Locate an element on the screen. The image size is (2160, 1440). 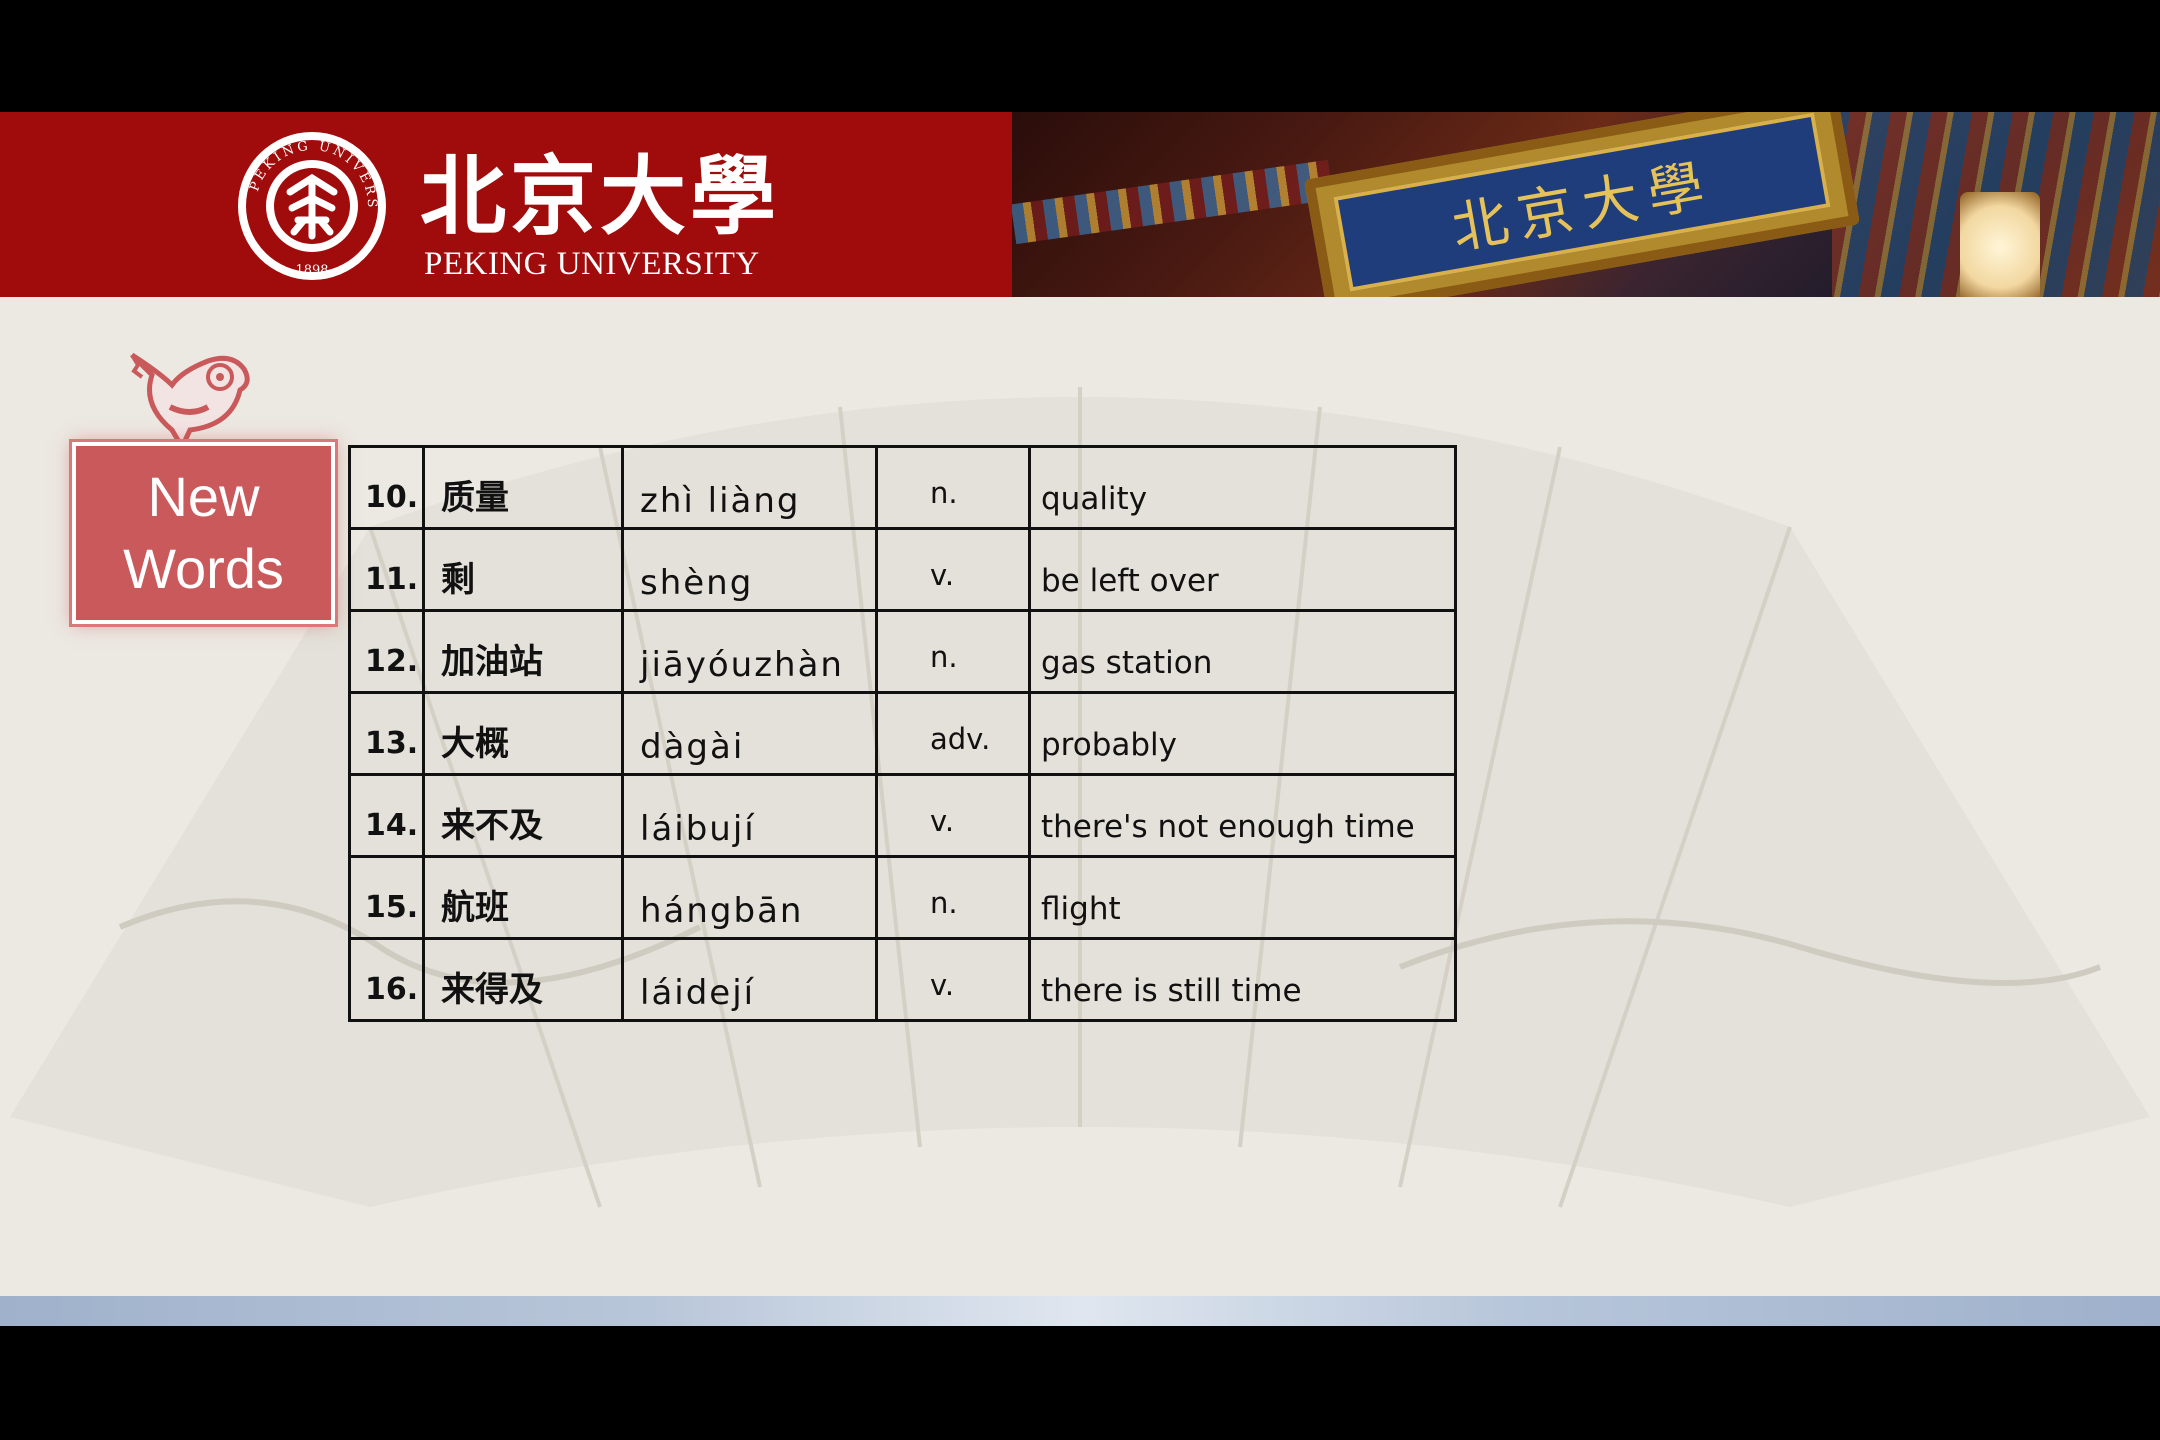
word-number: 14. is located at coordinates (386, 815).